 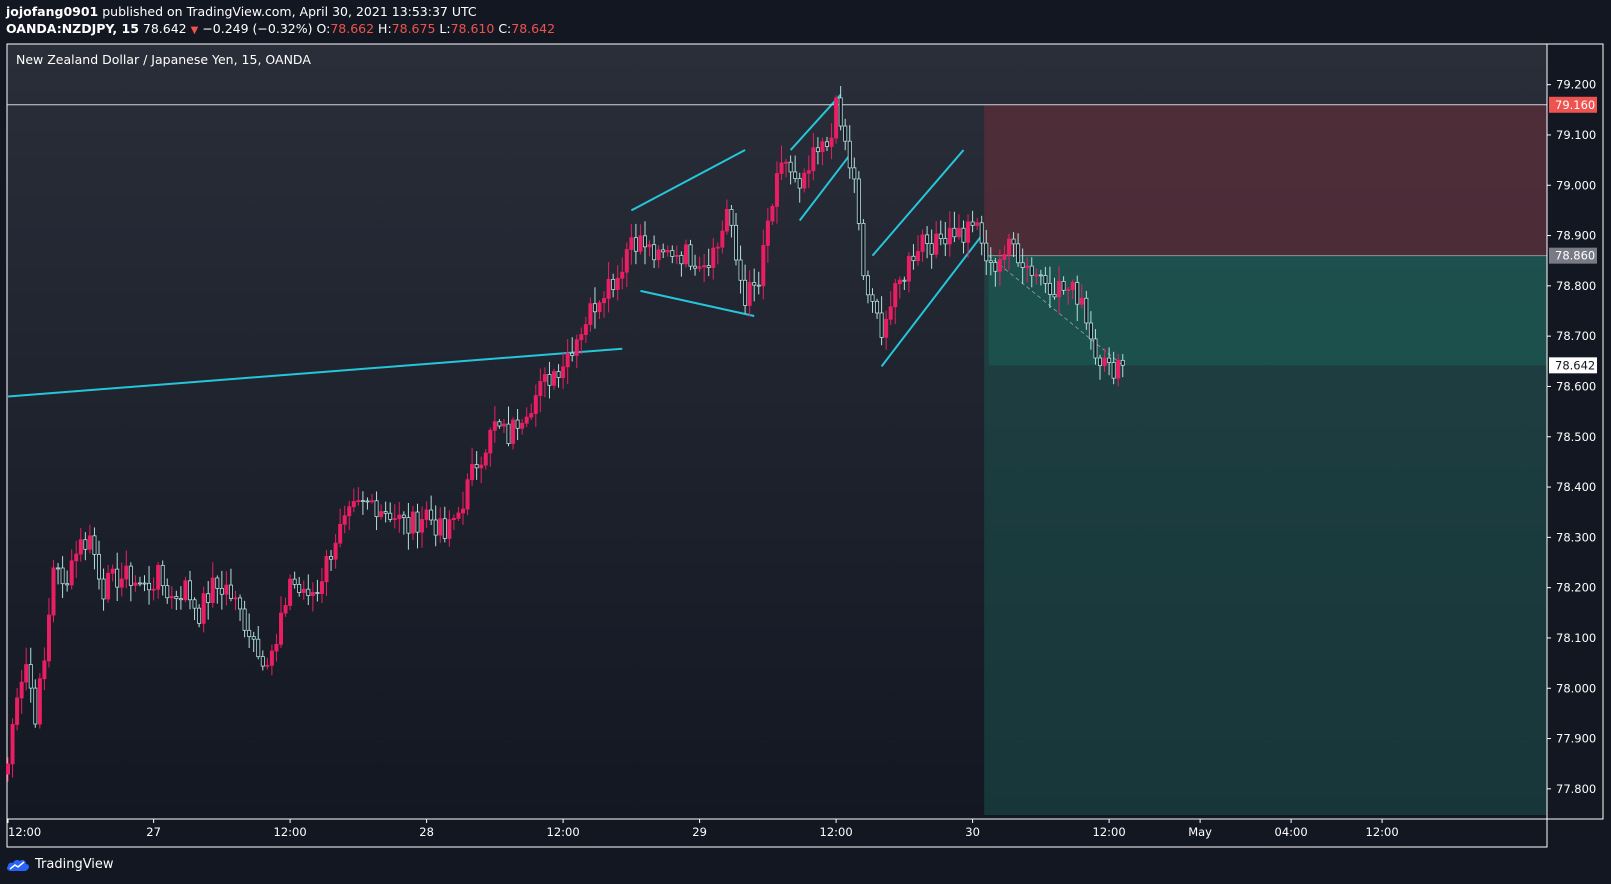 I want to click on time-tick-label: 30, so click(x=972, y=832).